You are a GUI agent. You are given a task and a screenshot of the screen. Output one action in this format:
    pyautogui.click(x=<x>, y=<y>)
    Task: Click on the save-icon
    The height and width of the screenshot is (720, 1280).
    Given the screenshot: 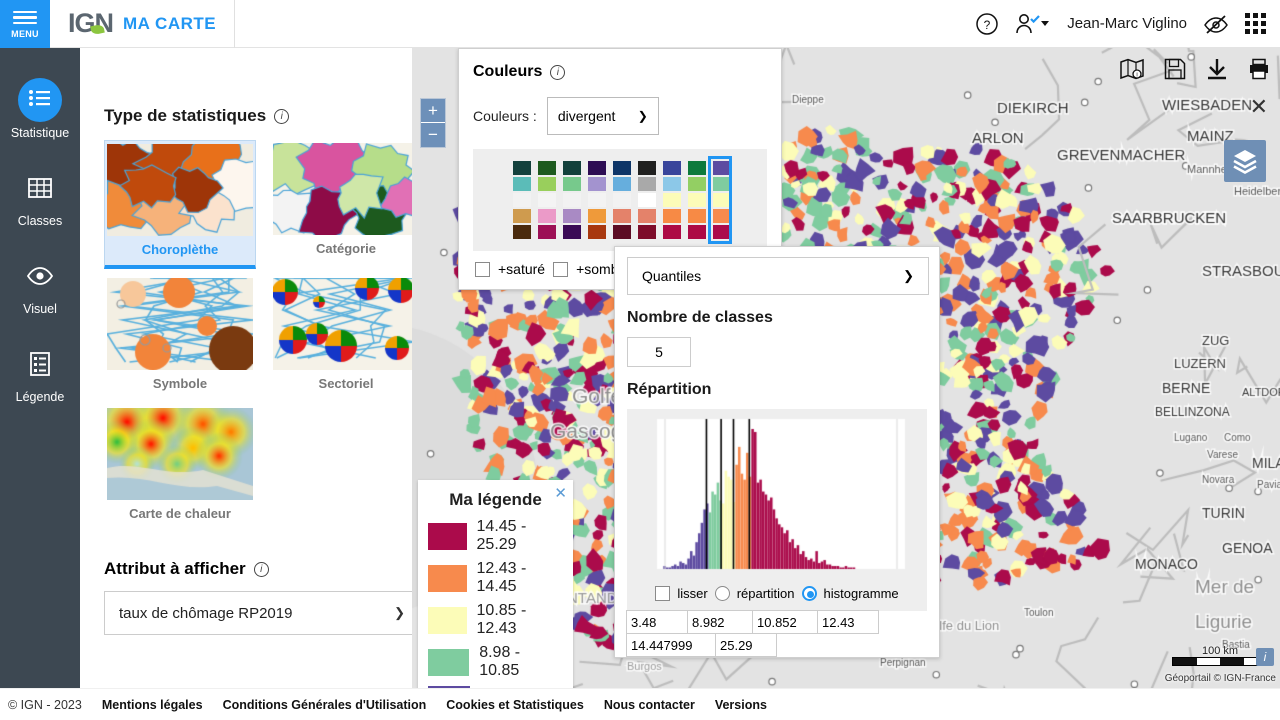 What is the action you would take?
    pyautogui.click(x=1175, y=69)
    